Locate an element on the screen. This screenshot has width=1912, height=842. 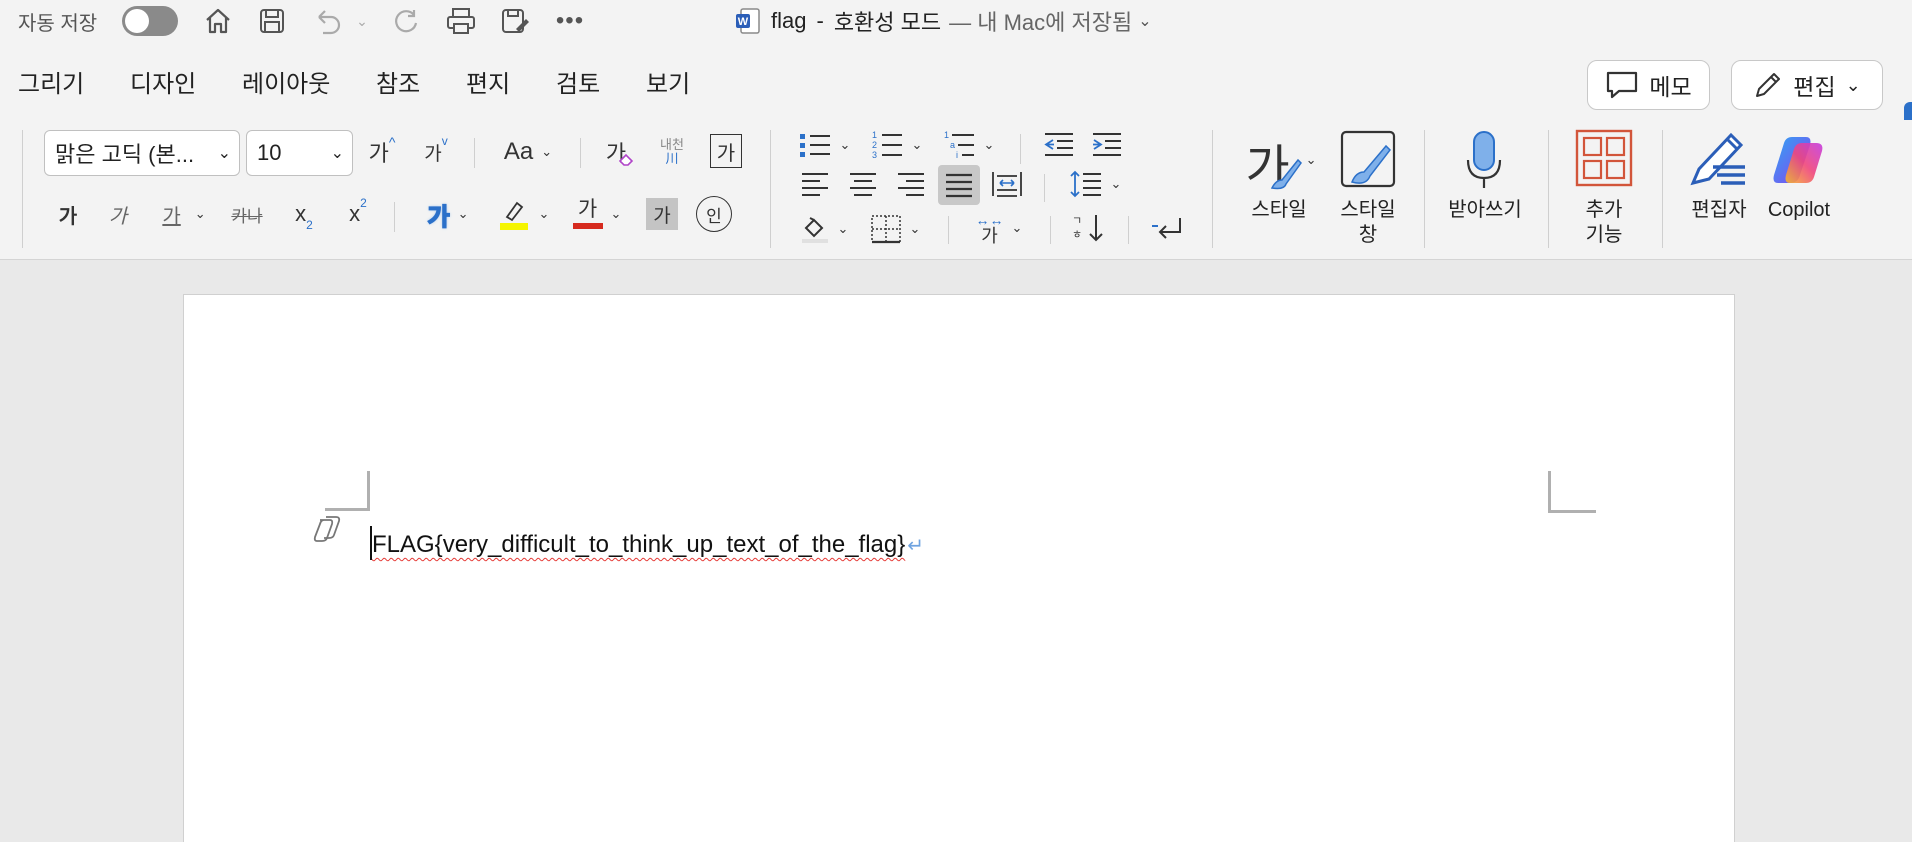
asian-layout-text: 가 is located at coordinates (989, 236).